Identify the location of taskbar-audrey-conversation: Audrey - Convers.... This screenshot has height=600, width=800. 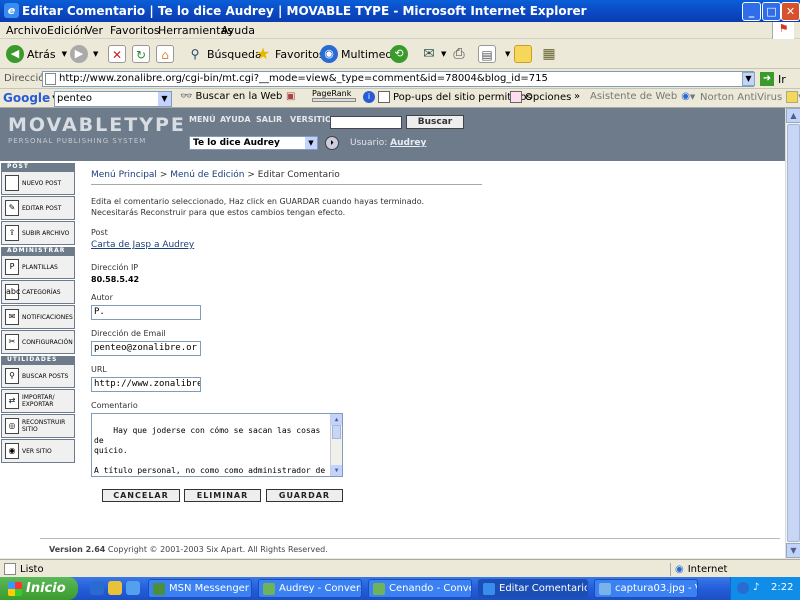
(310, 588).